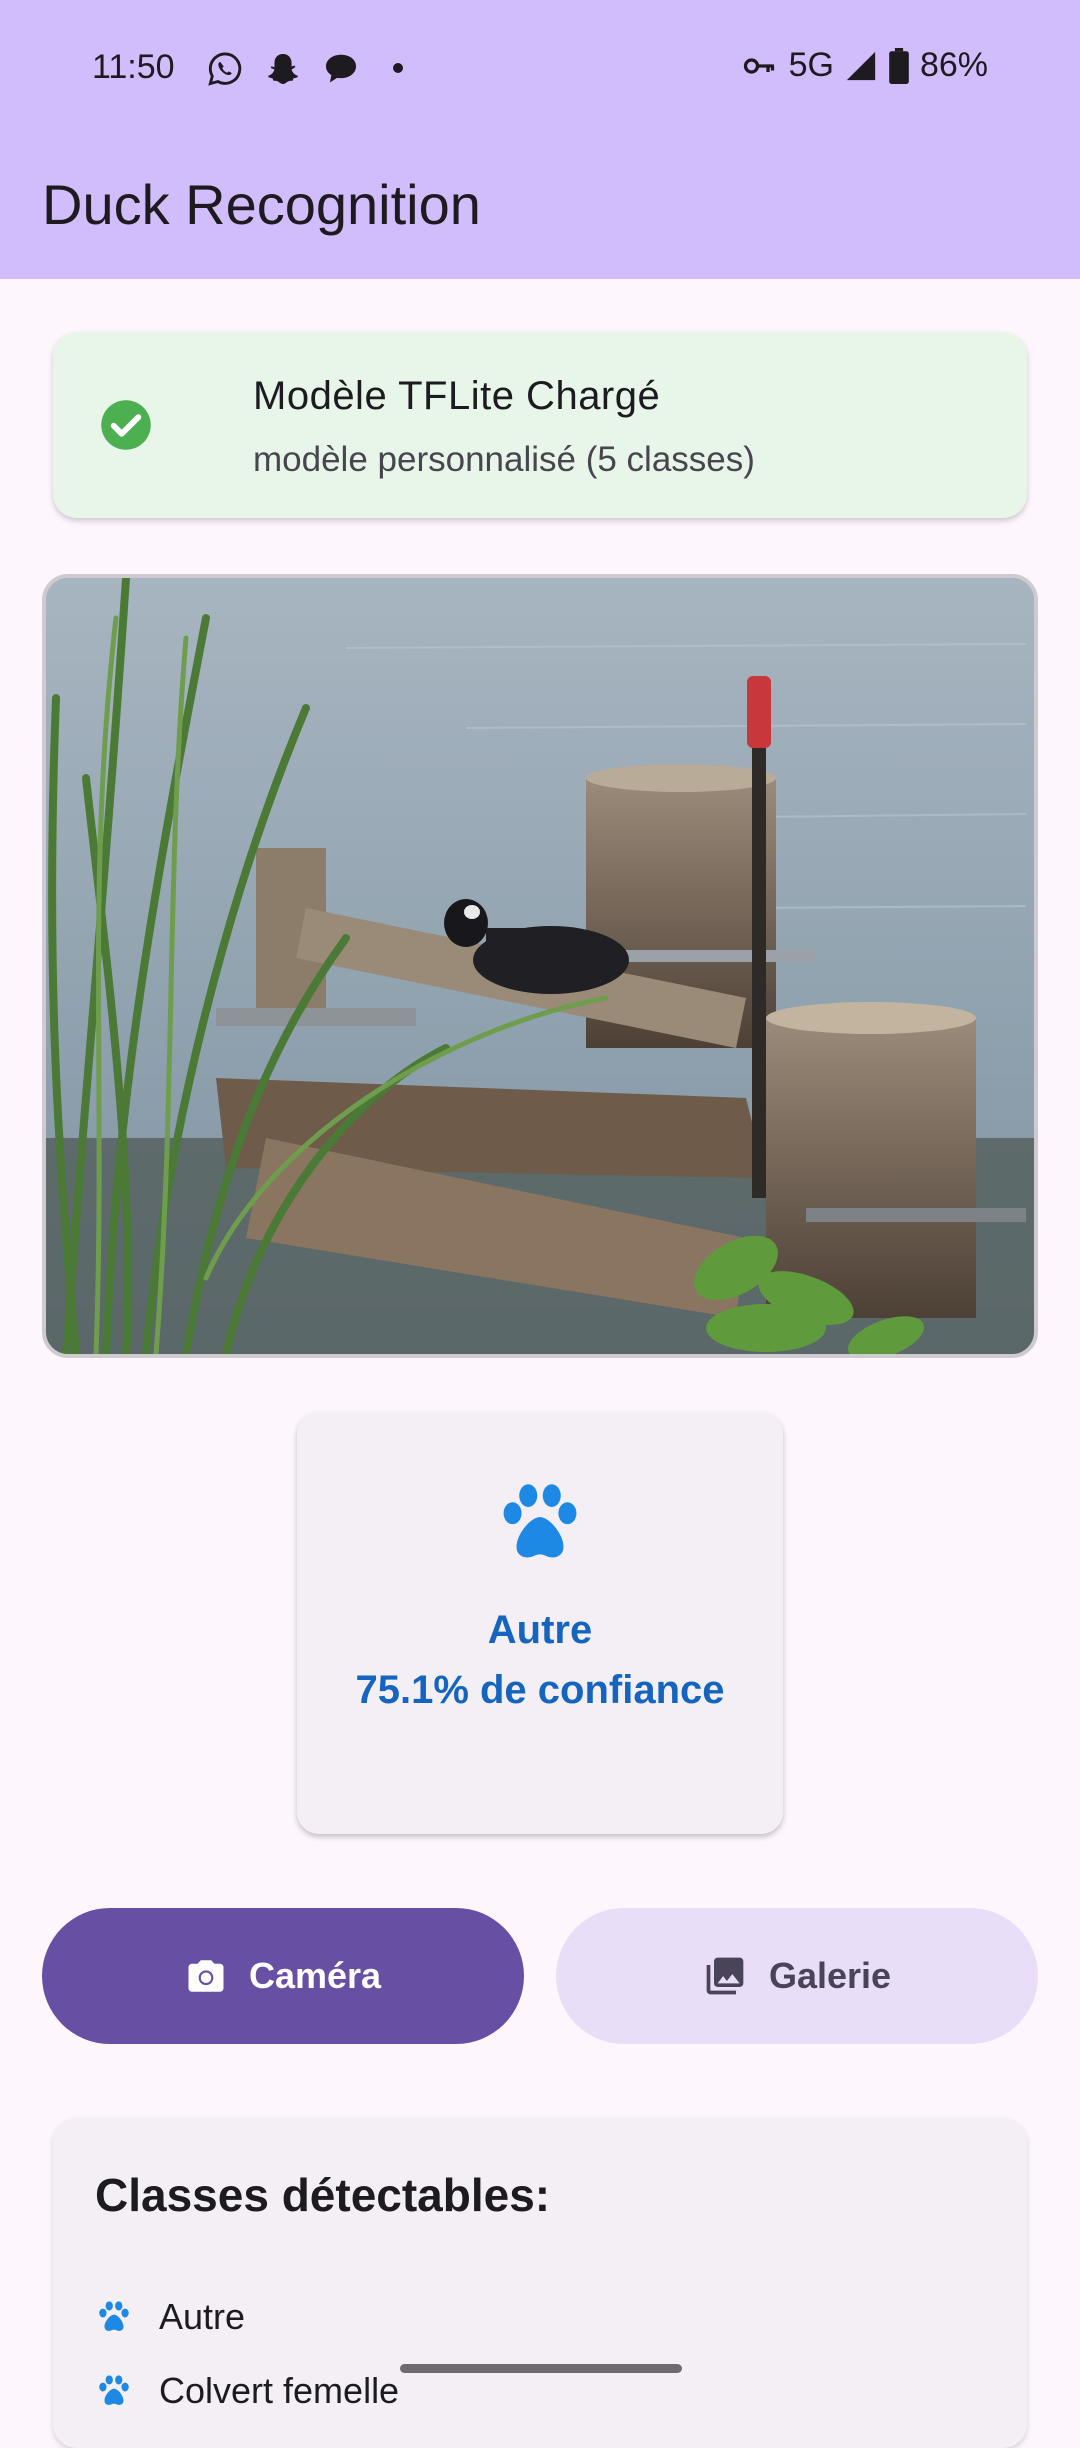  Describe the element at coordinates (811, 65) in the screenshot. I see `network-type: 5G` at that location.